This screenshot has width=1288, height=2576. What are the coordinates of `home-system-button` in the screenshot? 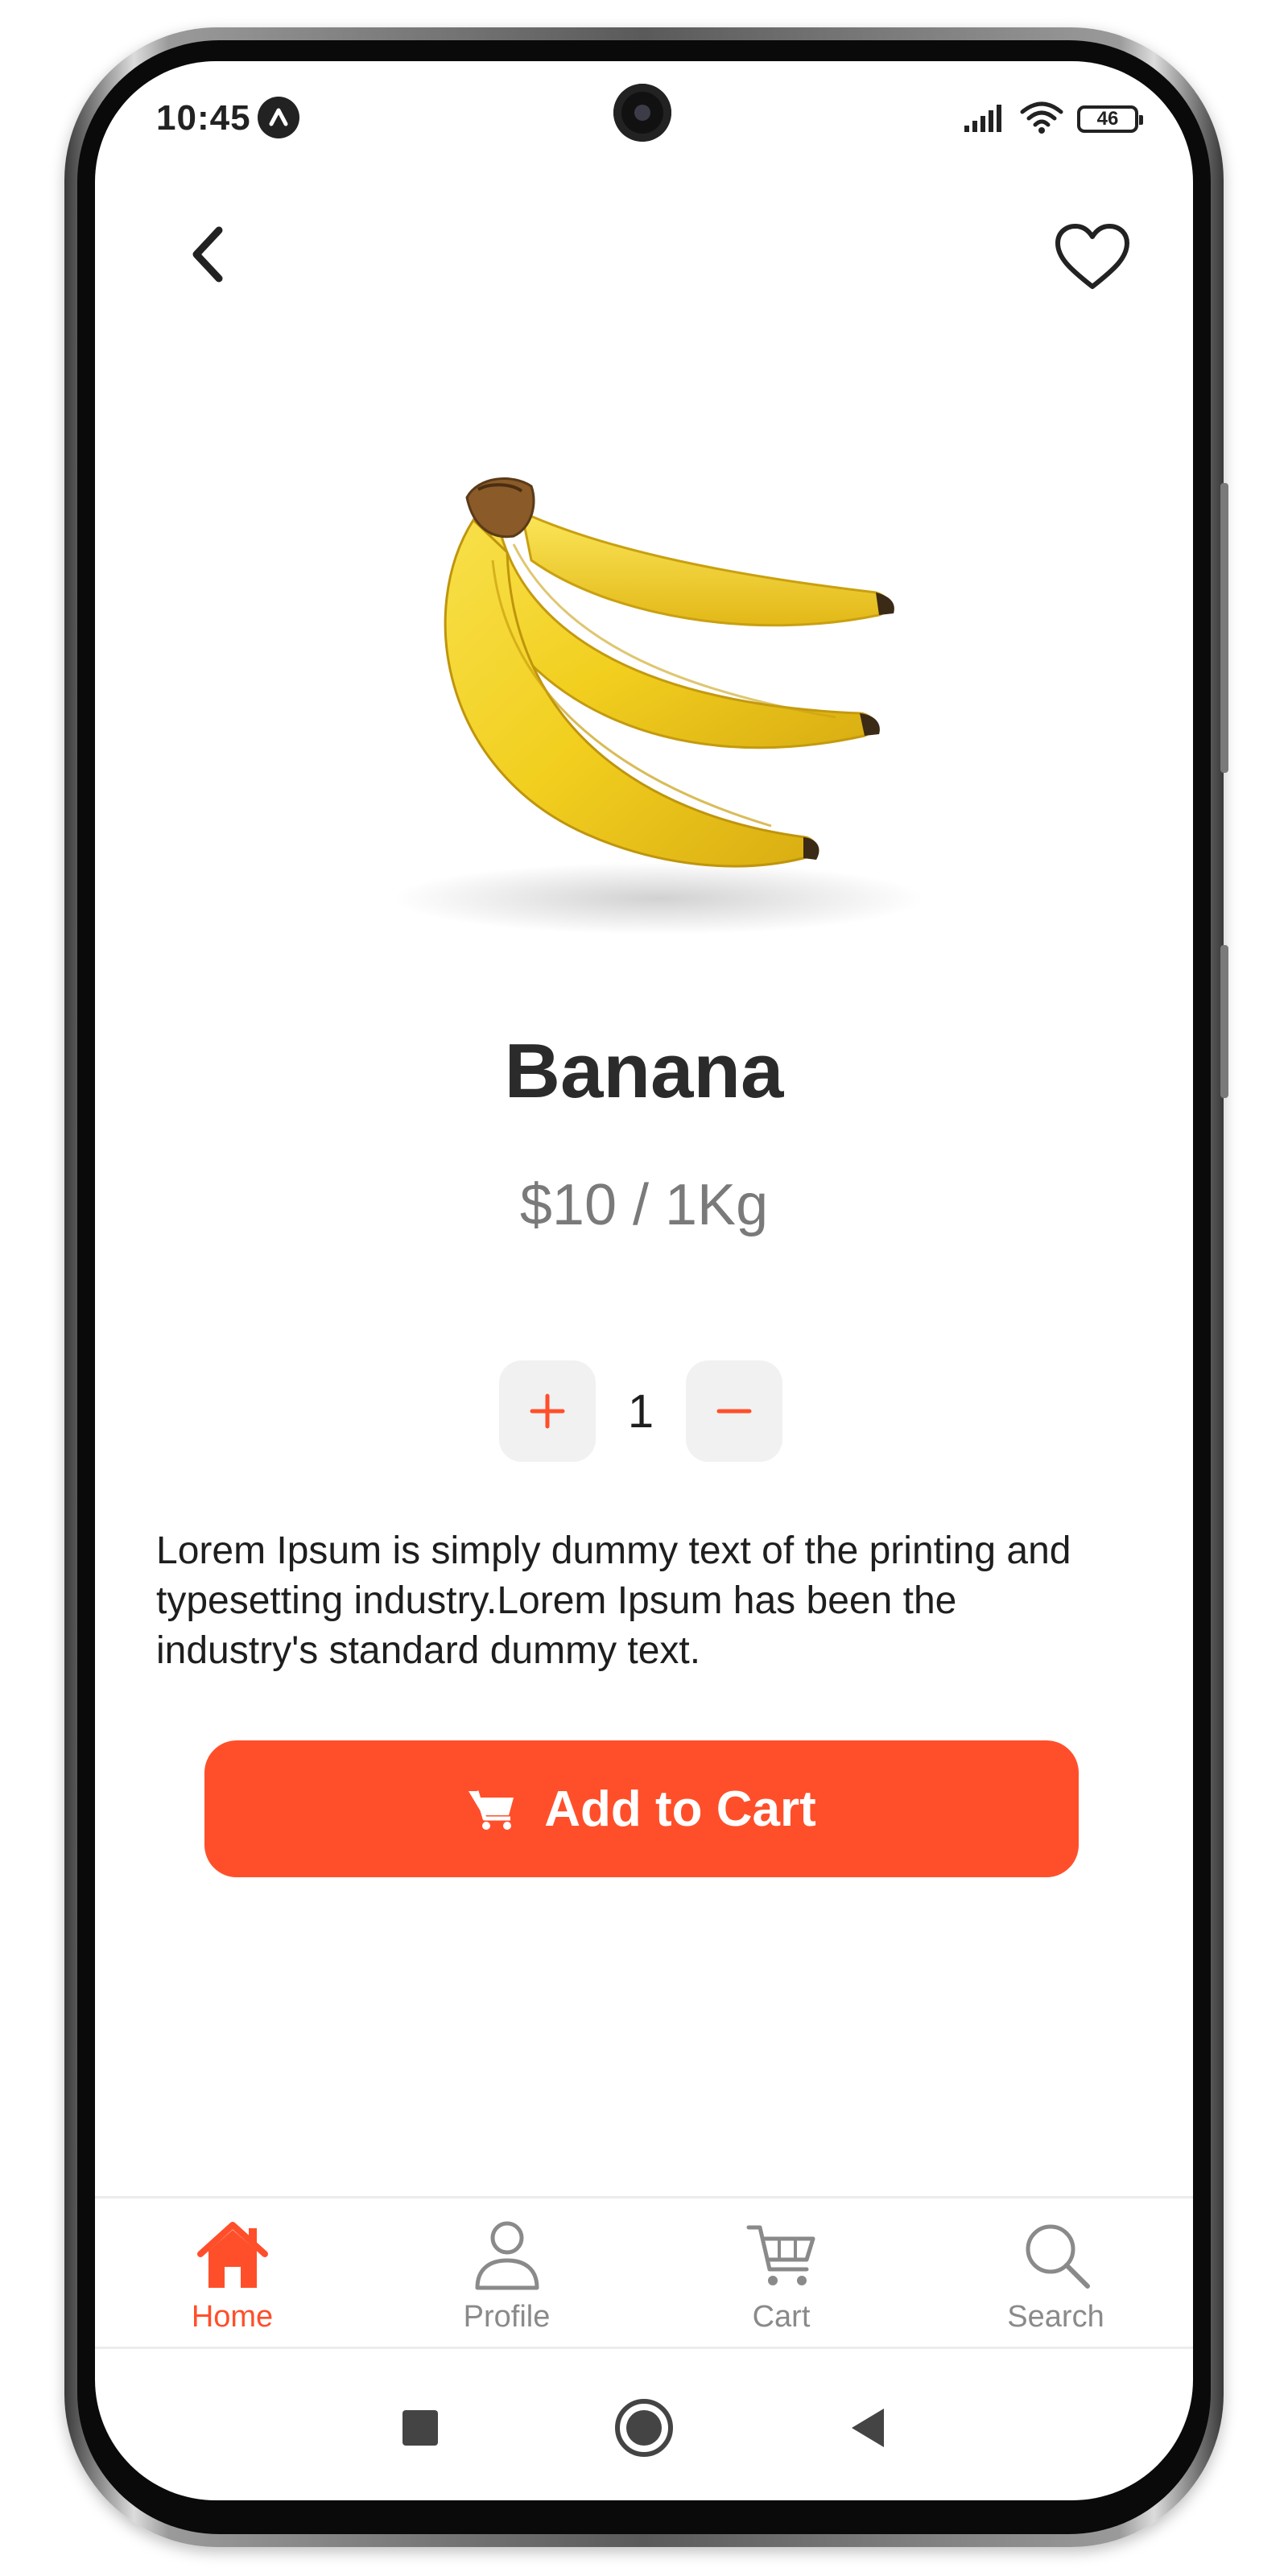 It's located at (644, 2428).